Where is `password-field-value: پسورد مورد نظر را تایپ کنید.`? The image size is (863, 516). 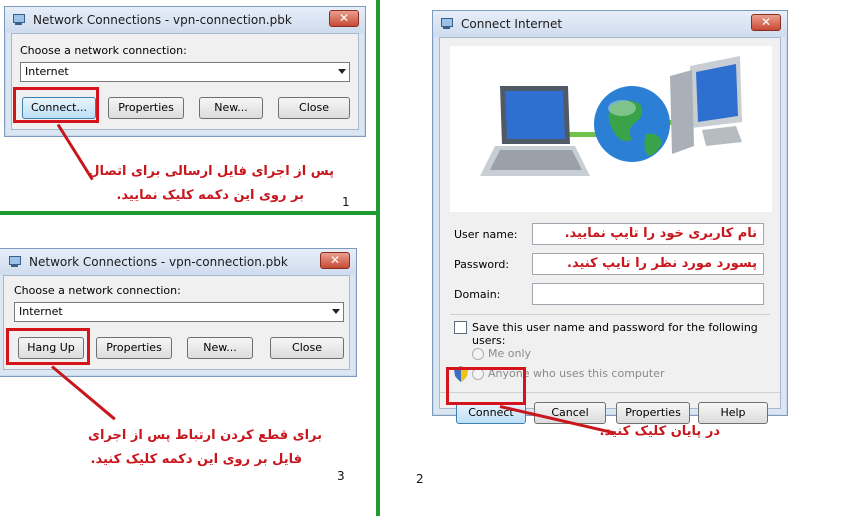 password-field-value: پسورد مورد نظر را تایپ کنید. is located at coordinates (662, 263).